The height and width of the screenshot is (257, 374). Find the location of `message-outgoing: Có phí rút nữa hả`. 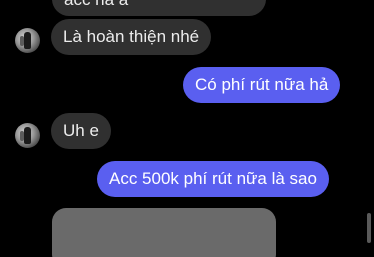

message-outgoing: Có phí rút nữa hả is located at coordinates (262, 85).